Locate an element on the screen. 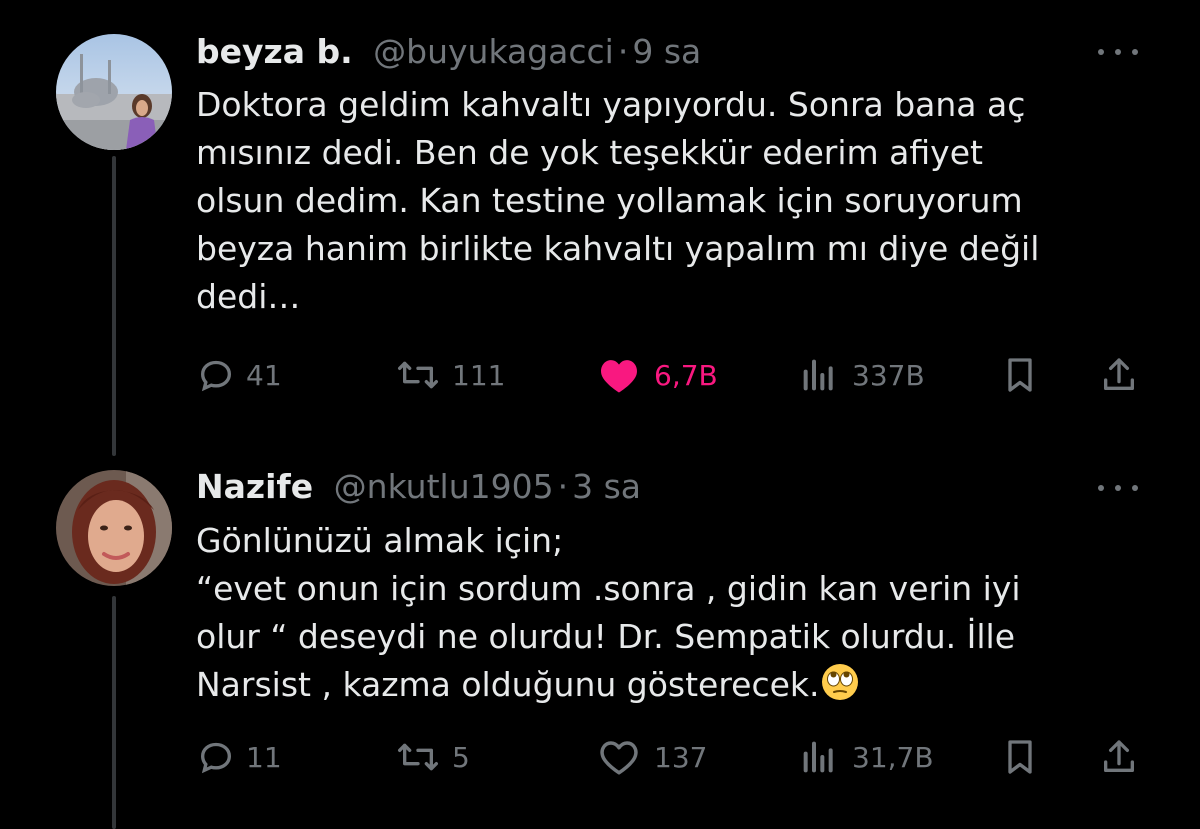 The image size is (1200, 829). tweet-header: Nazife @nkutlu1905 · 3 sa is located at coordinates (418, 487).